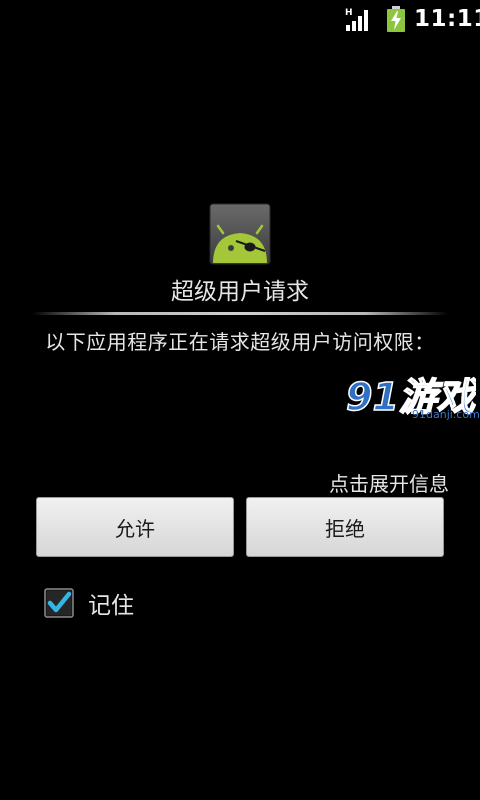  I want to click on deny-button: 拒绝, so click(345, 527).